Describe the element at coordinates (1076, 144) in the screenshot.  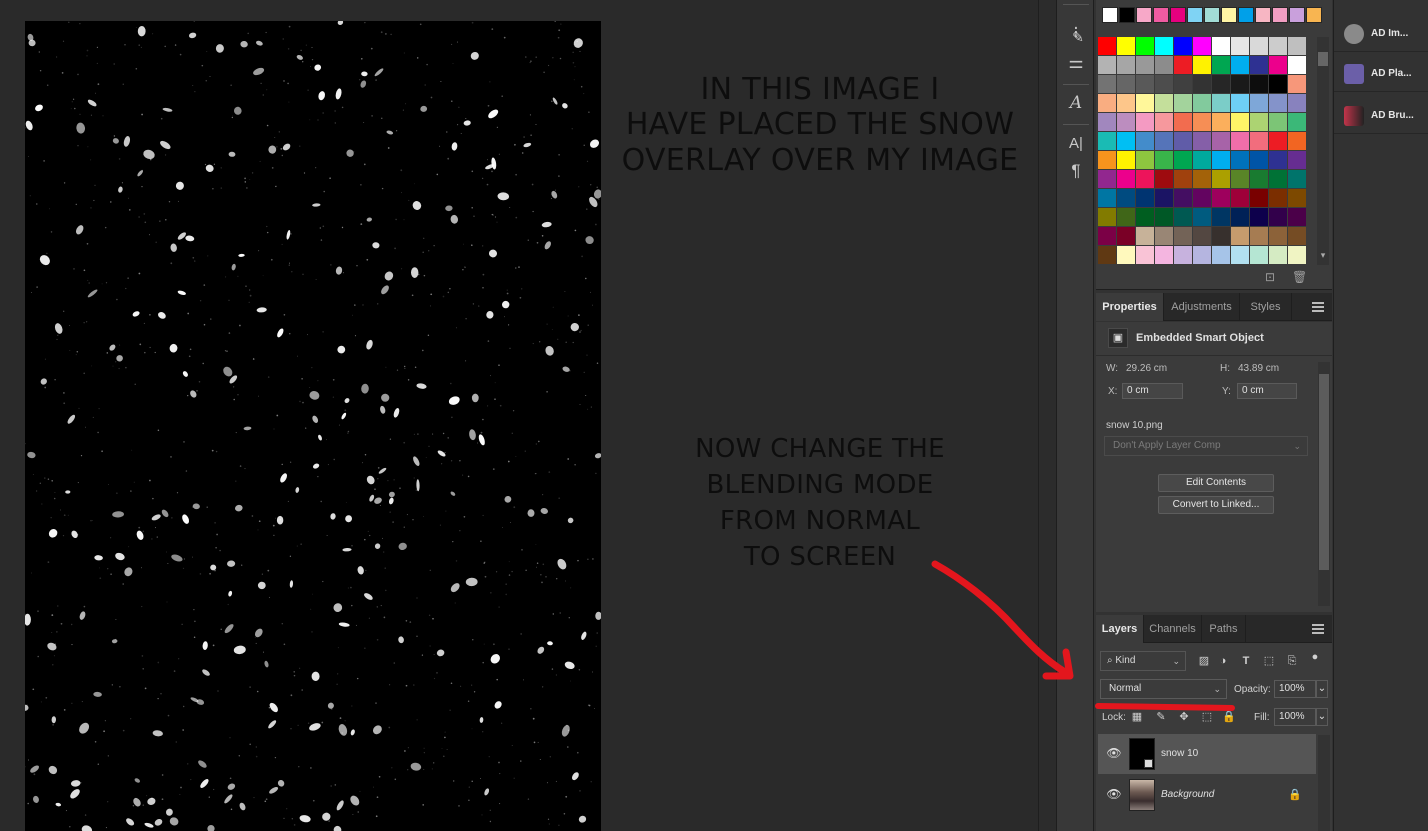
I see `character-styles-icon: A|` at that location.